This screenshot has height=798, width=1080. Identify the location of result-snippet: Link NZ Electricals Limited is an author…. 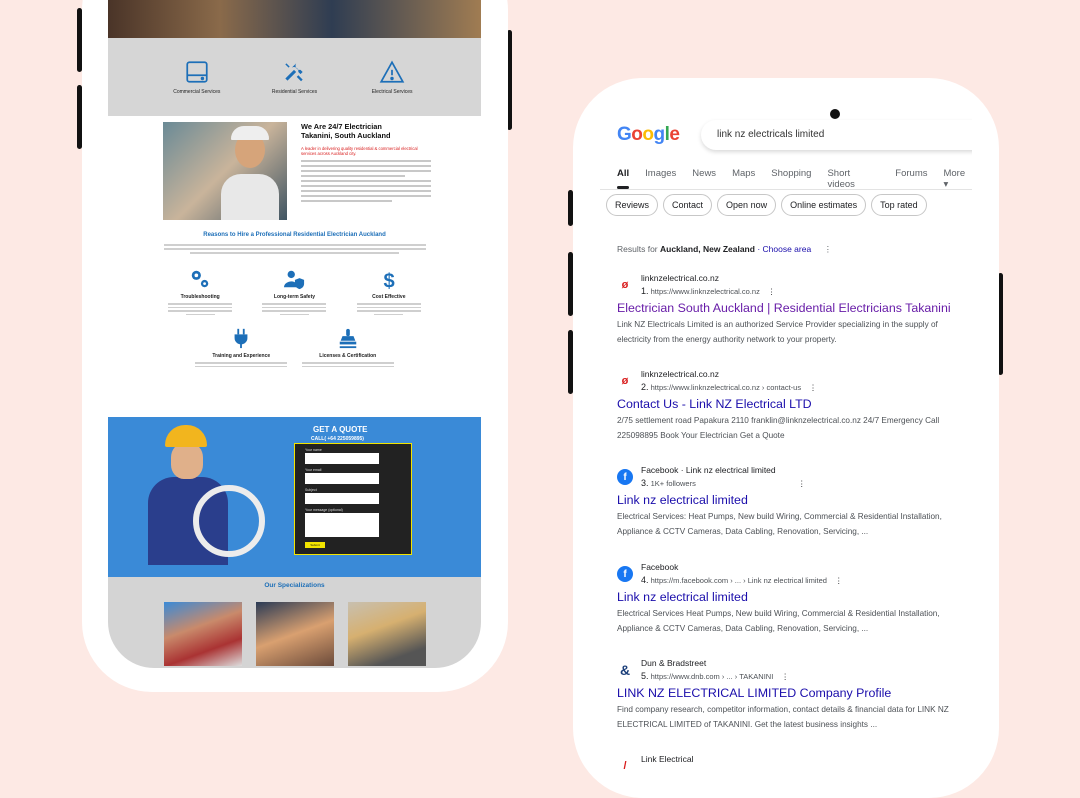
(777, 332).